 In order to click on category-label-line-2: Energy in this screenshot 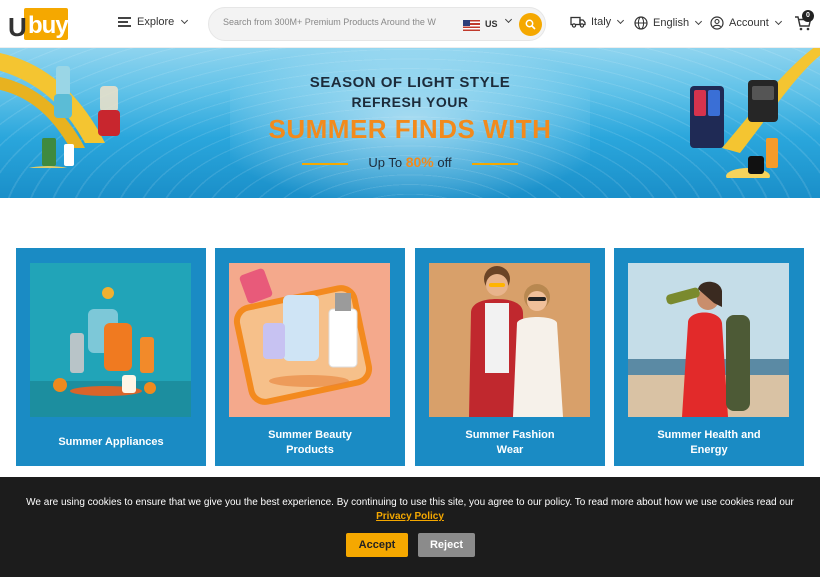, I will do `click(709, 450)`.